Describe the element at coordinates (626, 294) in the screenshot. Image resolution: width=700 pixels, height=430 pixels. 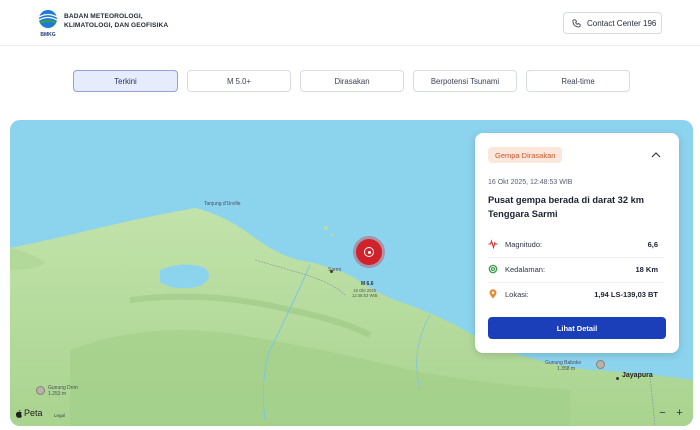
I see `location-value: 1,94 LS-139,03 BT` at that location.